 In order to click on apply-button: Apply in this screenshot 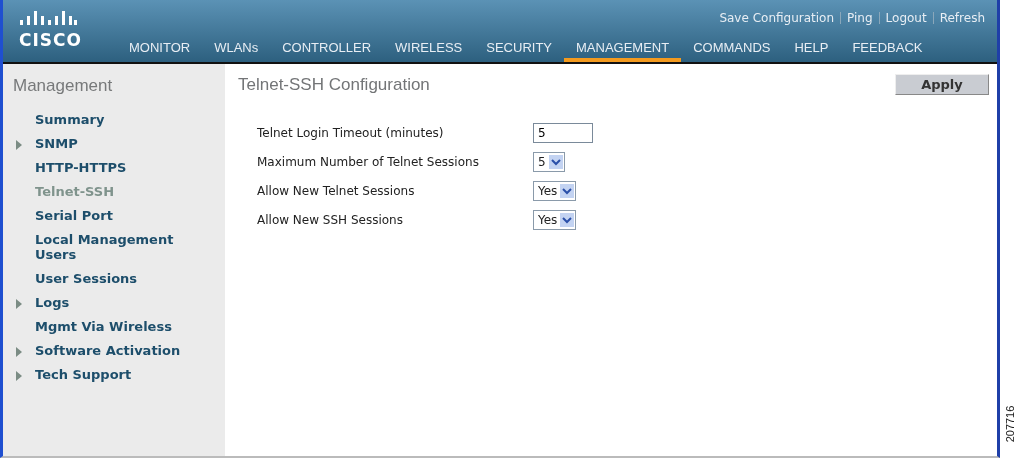, I will do `click(942, 84)`.